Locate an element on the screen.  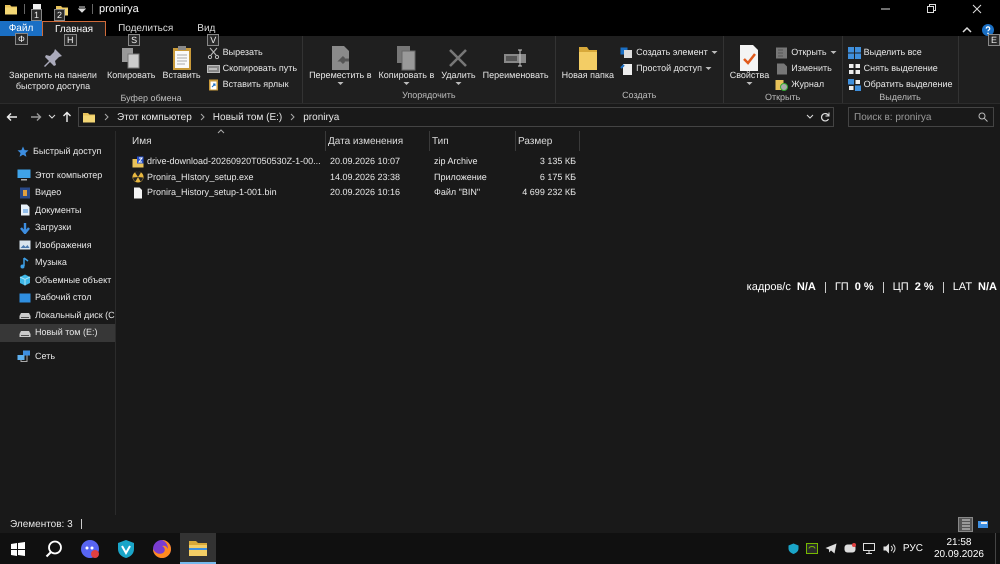
copy-to-icon is located at coordinates (406, 58).